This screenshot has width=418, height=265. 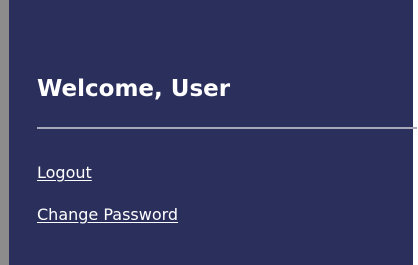 What do you see at coordinates (107, 215) in the screenshot?
I see `change-password-link: Change Password` at bounding box center [107, 215].